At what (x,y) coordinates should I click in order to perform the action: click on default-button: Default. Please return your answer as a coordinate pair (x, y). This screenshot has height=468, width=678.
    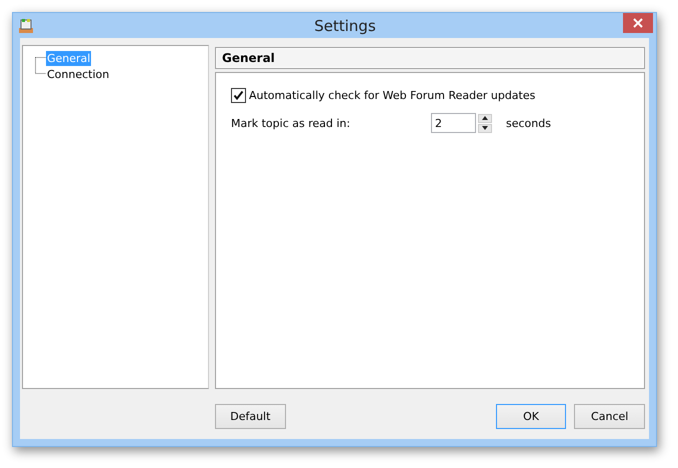
    Looking at the image, I should click on (250, 416).